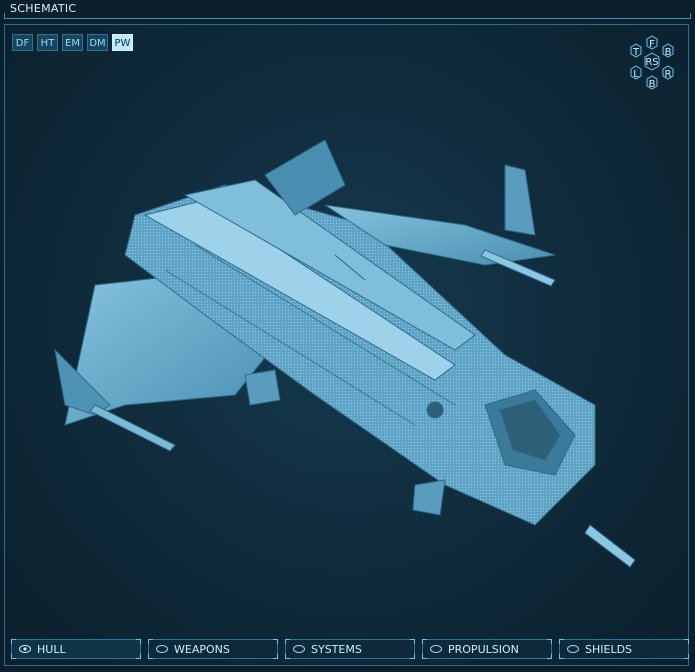 This screenshot has height=672, width=695. I want to click on landing-gear-right, so click(429, 497).